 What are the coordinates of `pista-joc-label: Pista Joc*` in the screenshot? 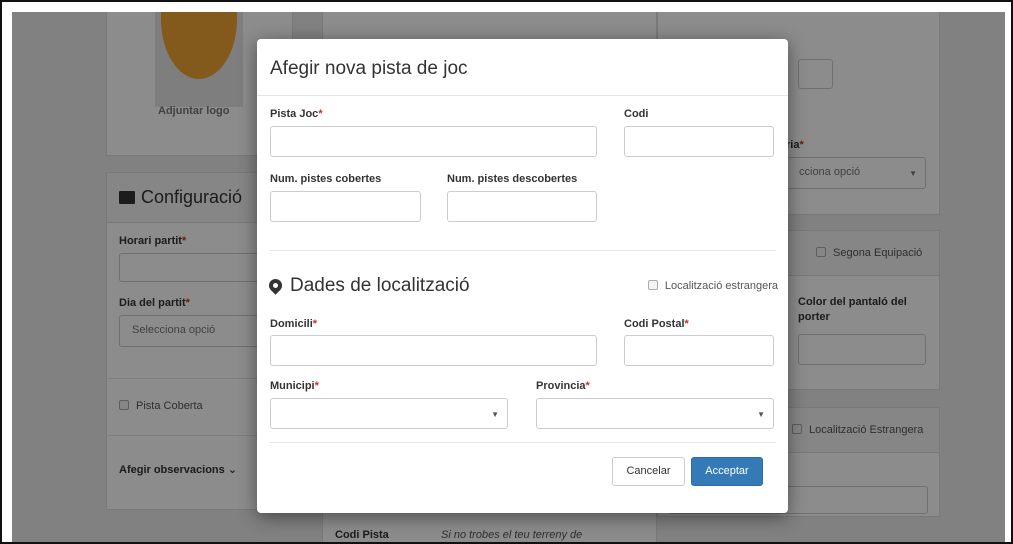 It's located at (296, 114).